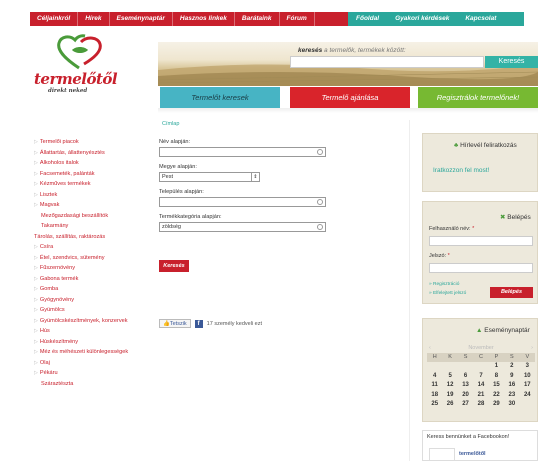  I want to click on search-input, so click(387, 62).